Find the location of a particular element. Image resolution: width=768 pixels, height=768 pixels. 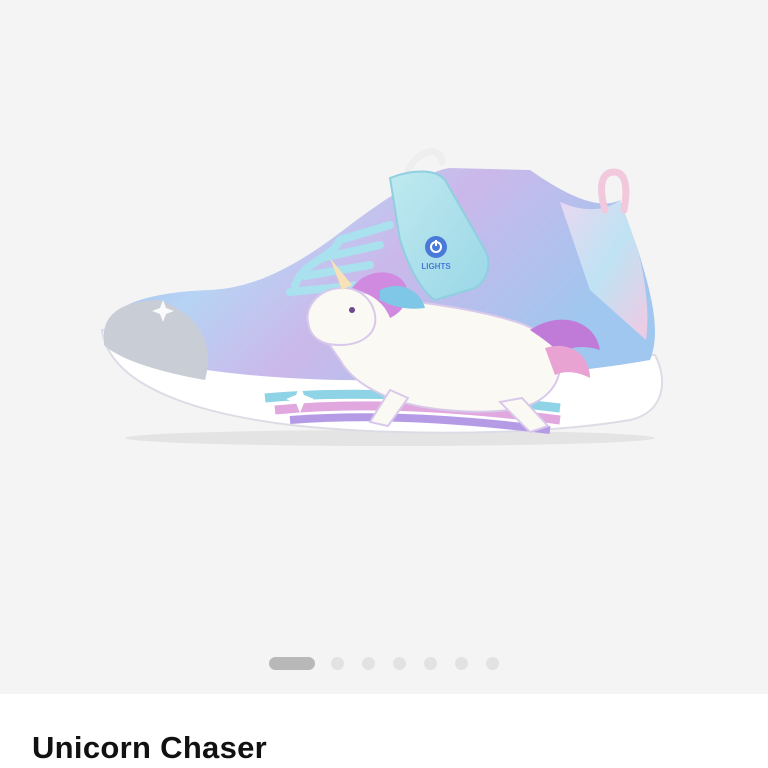

pagination-dot-active is located at coordinates (292, 663).